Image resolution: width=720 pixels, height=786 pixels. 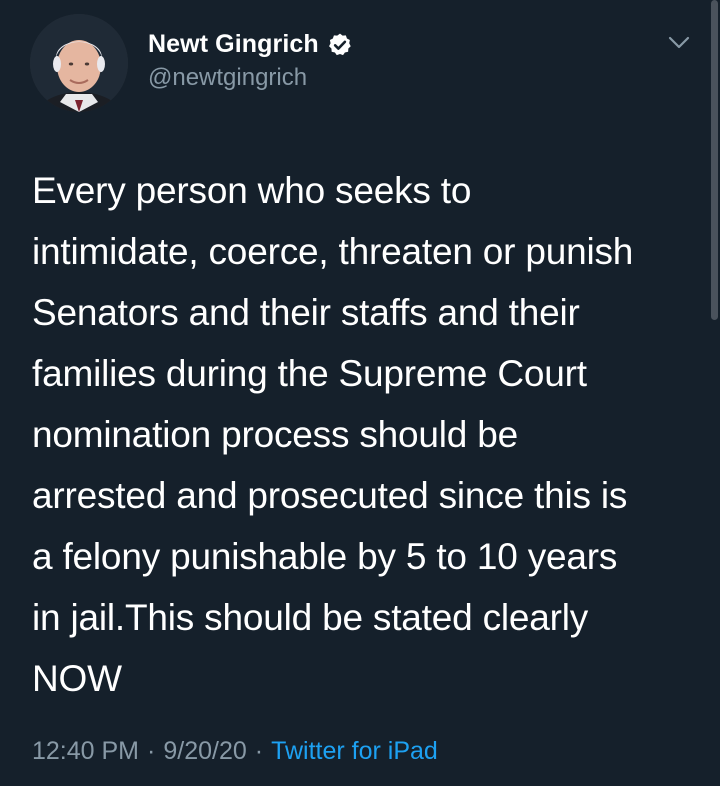 I want to click on author-info: Newt Gingrich @newtgingrich, so click(x=250, y=61).